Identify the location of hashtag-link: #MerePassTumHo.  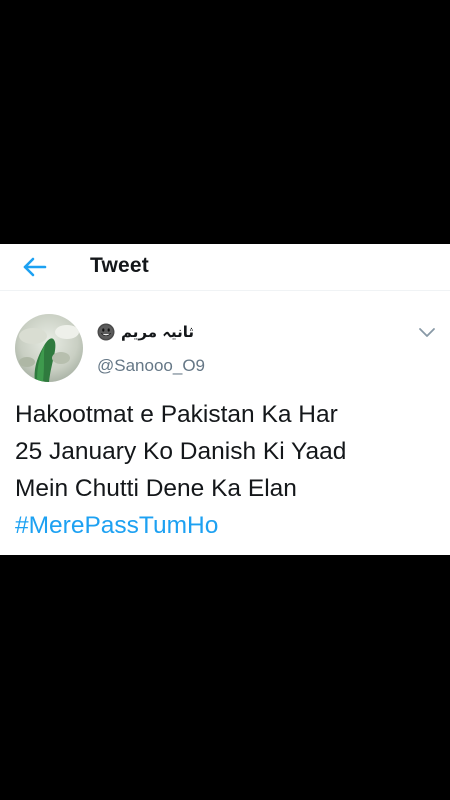
(225, 525).